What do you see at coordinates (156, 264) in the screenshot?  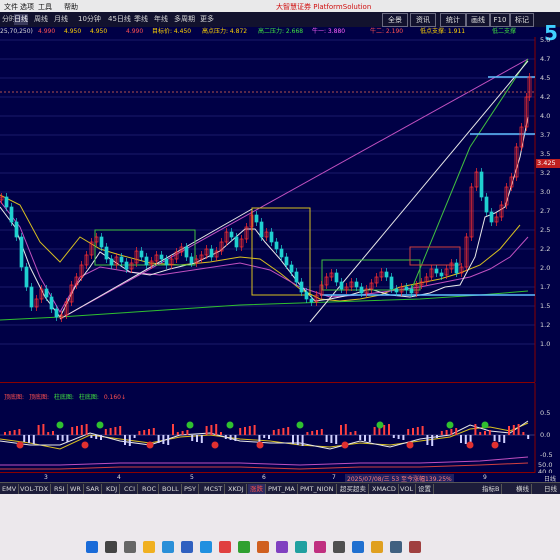 I see `trend-line-white` at bounding box center [156, 264].